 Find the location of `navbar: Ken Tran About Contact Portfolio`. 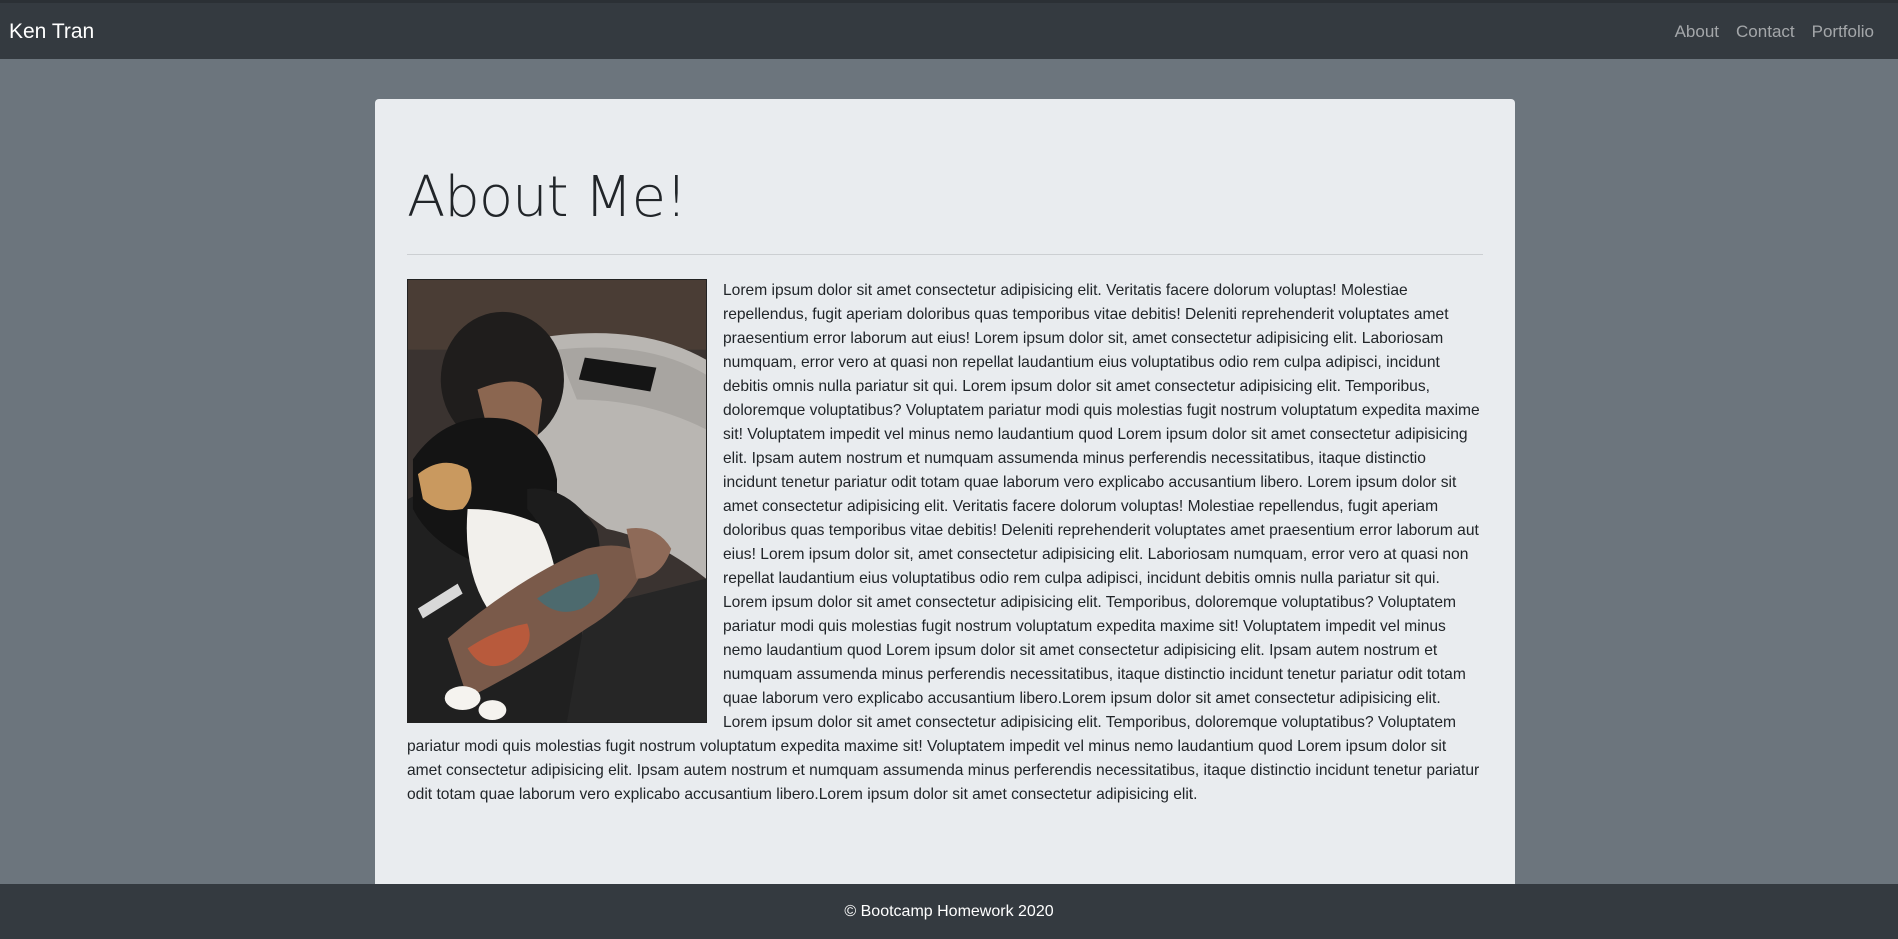

navbar: Ken Tran About Contact Portfolio is located at coordinates (949, 29).